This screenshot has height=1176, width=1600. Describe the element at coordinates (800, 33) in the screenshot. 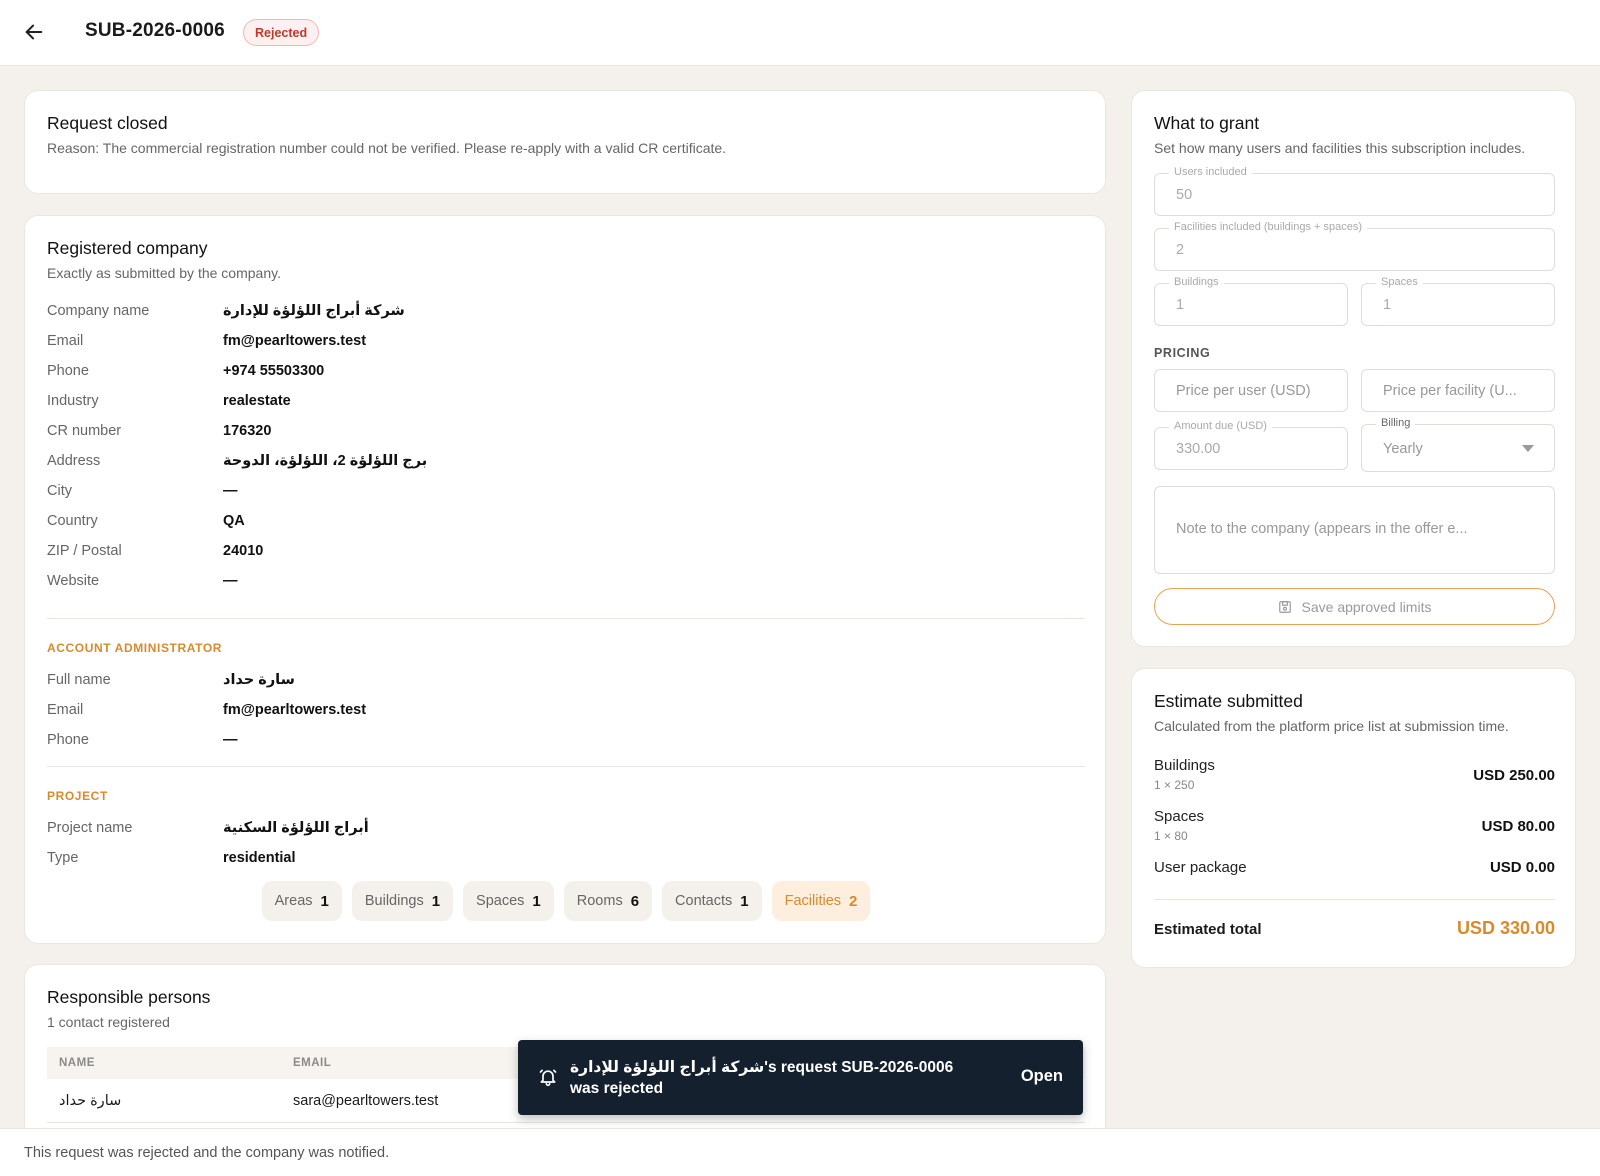

I see `top-bar: SUB-2026-0006 Rejected` at that location.